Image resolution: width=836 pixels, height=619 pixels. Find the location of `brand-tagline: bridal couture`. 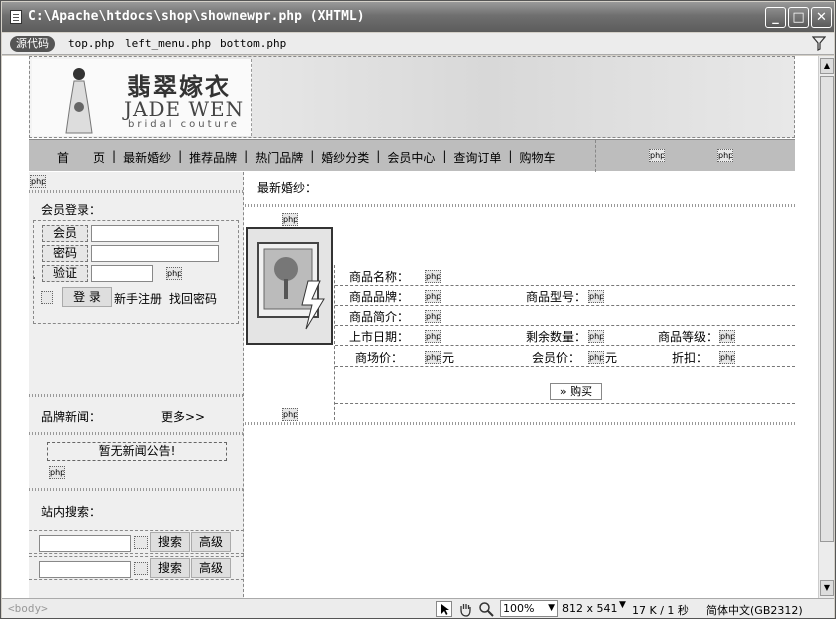

brand-tagline: bridal couture is located at coordinates (184, 124).